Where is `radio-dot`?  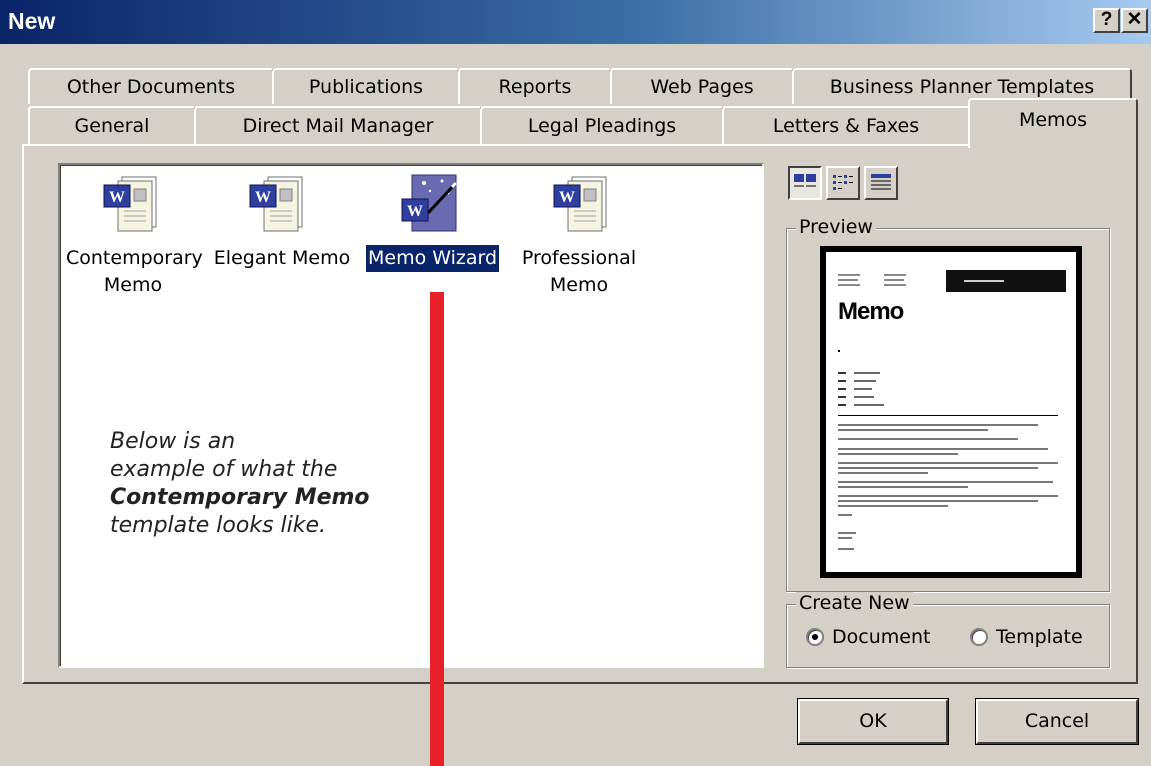 radio-dot is located at coordinates (815, 637).